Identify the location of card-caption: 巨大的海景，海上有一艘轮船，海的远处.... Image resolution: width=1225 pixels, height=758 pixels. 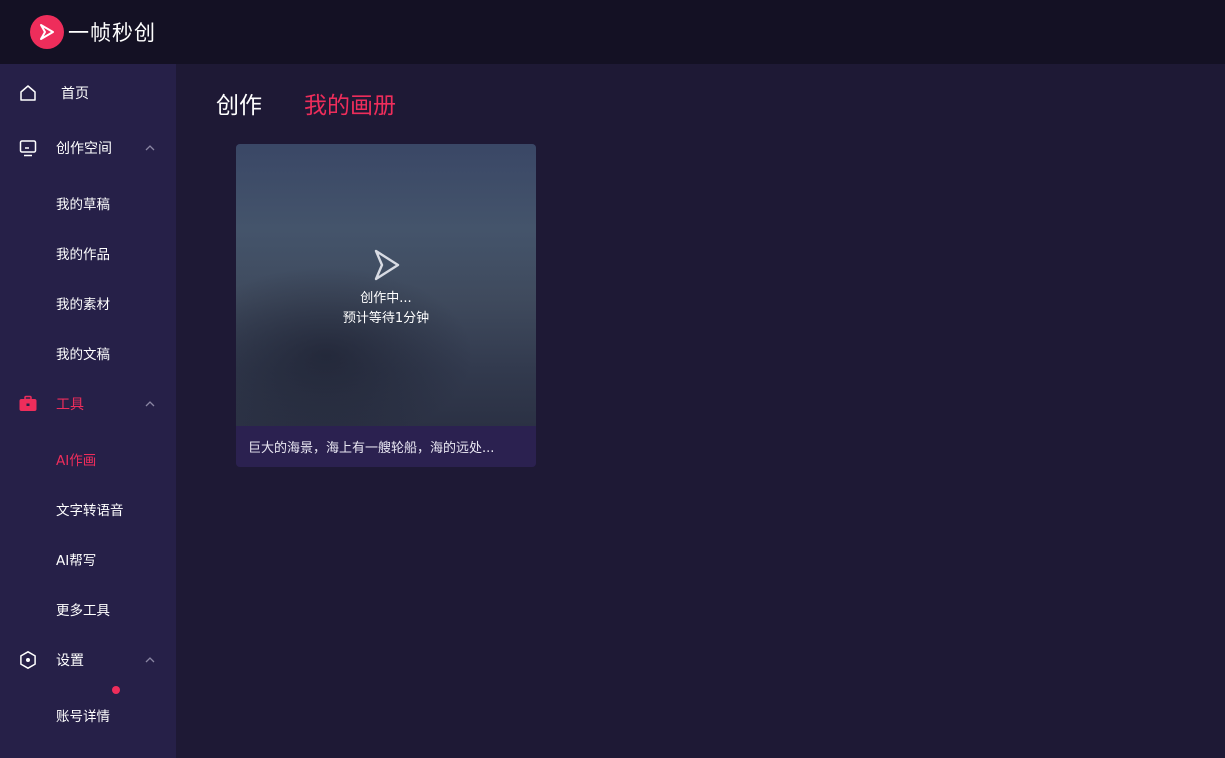
(386, 446).